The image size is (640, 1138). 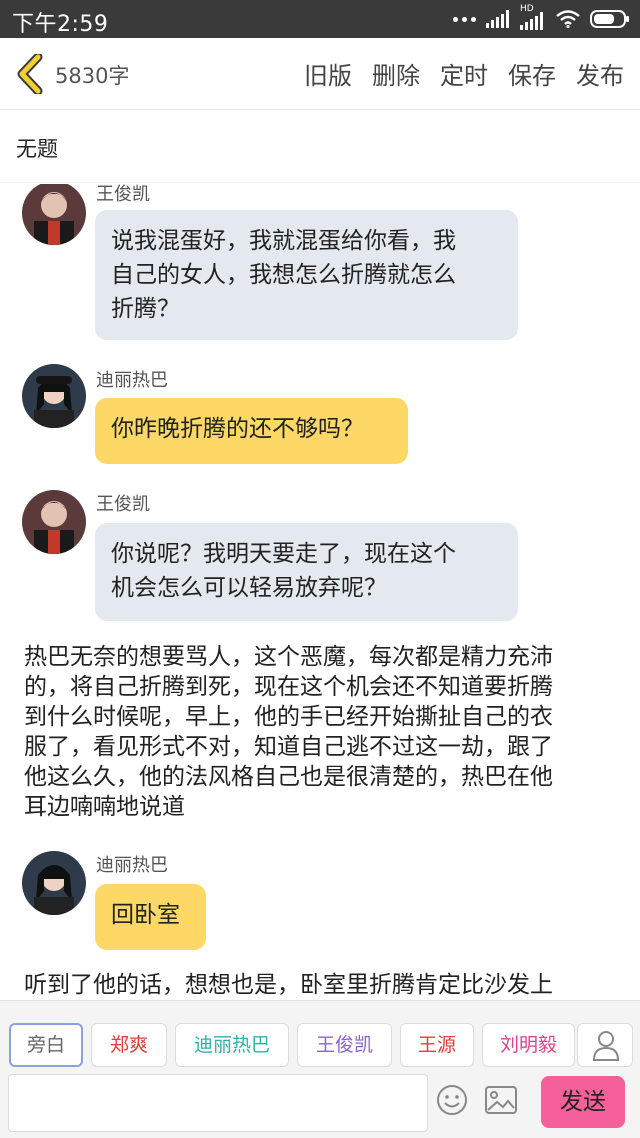 I want to click on message-bubble: 说我混蛋好，我就混蛋给你看，我 自己的女人，我想怎么折腾就怎么 折腾？, so click(x=306, y=275).